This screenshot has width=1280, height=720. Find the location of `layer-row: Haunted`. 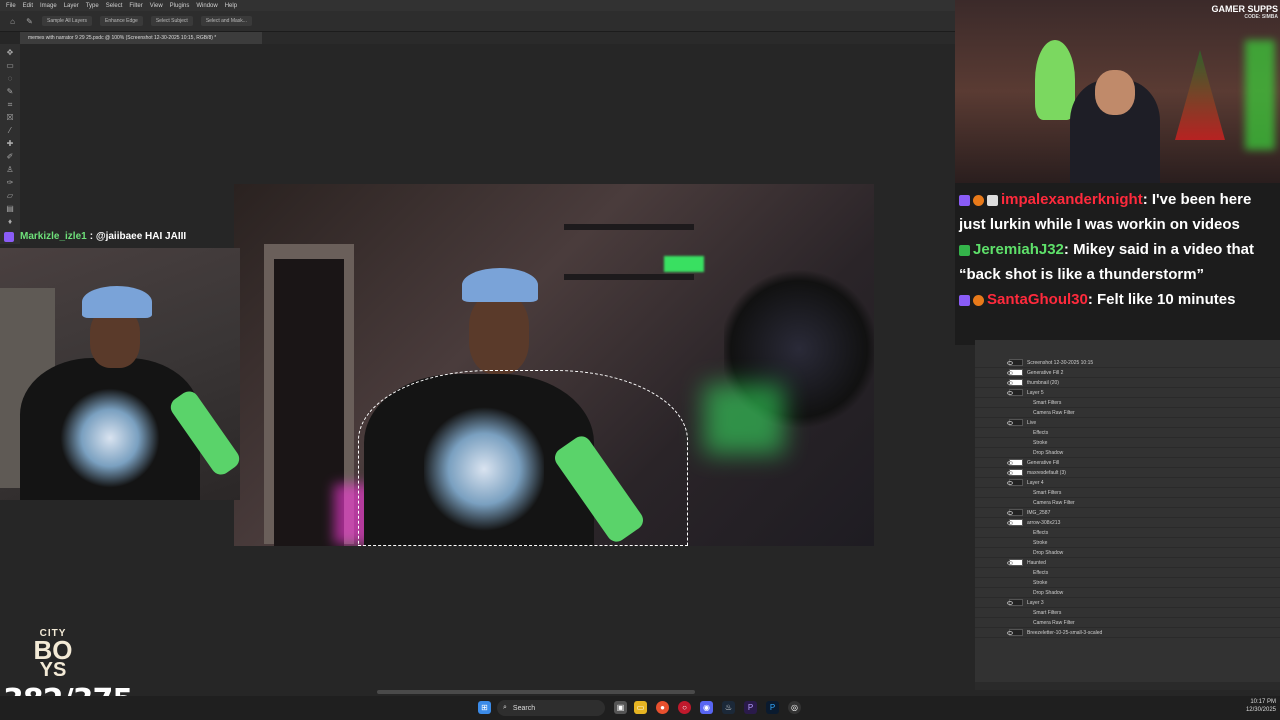

layer-row: Haunted is located at coordinates (1127, 563).